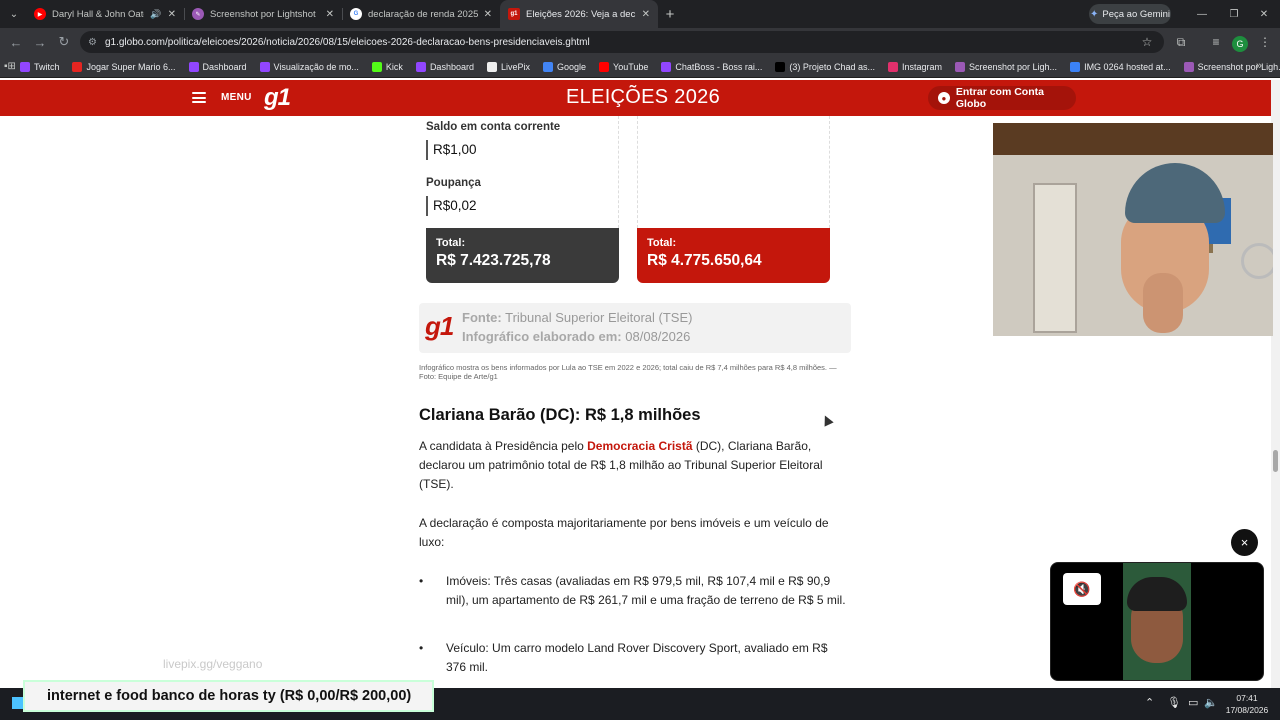 This screenshot has width=1280, height=720. I want to click on source-line: Fonte: Tribunal Superior Eleitoral (TSE), so click(577, 317).